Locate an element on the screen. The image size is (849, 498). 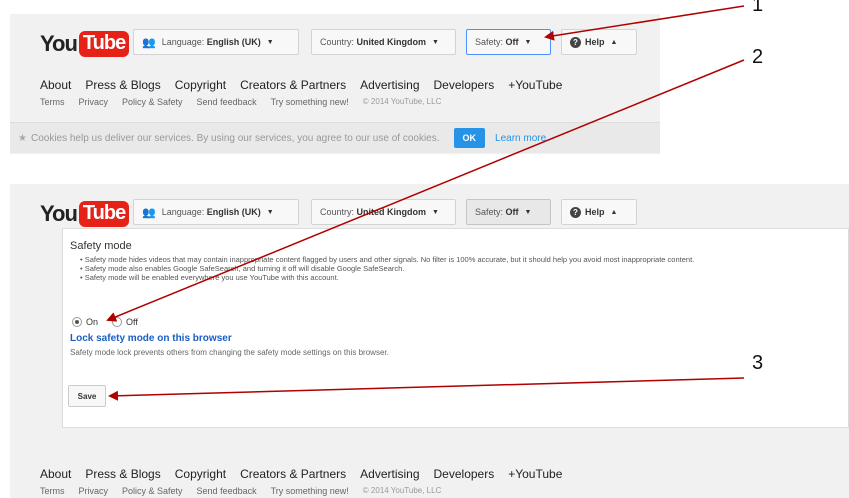
annotation-number-1: 1 is located at coordinates (758, 8).